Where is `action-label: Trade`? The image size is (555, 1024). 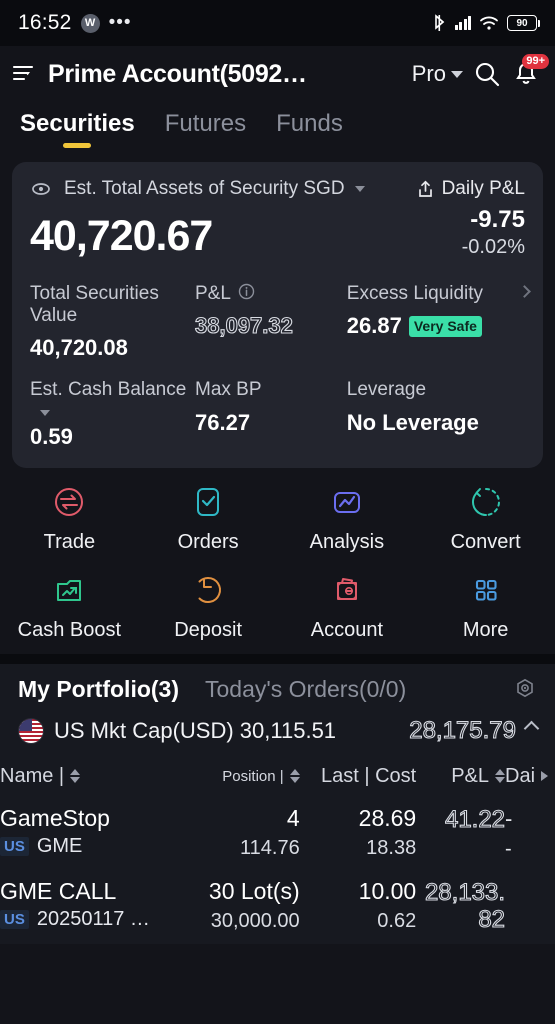 action-label: Trade is located at coordinates (69, 541).